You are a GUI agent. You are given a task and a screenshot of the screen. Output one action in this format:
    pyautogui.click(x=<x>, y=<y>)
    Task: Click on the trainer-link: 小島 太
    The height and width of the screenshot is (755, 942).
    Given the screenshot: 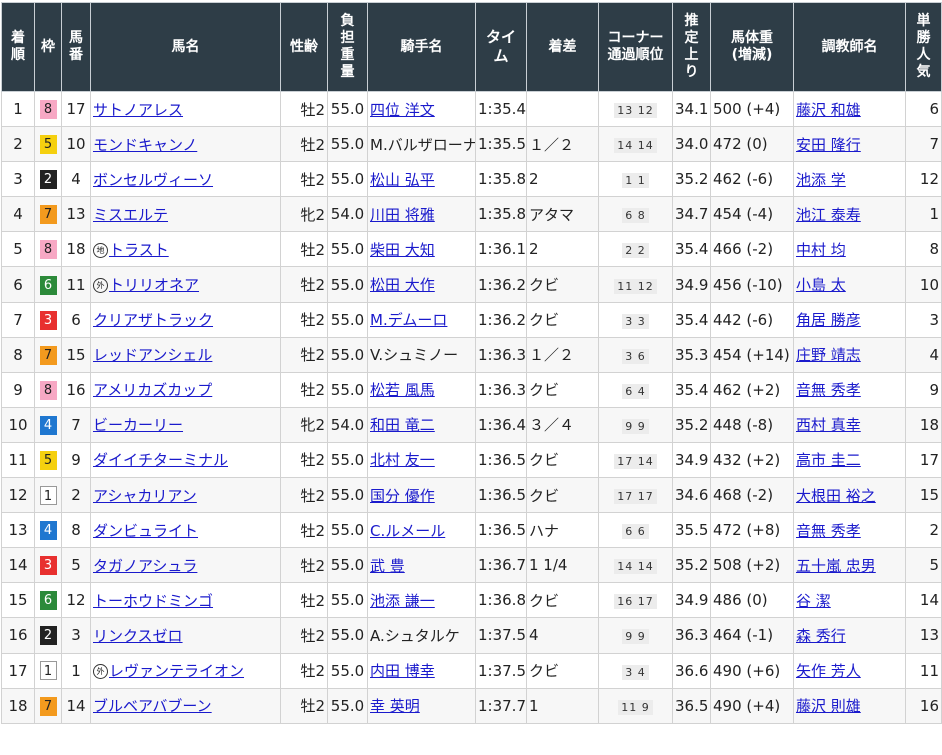 What is the action you would take?
    pyautogui.click(x=821, y=285)
    